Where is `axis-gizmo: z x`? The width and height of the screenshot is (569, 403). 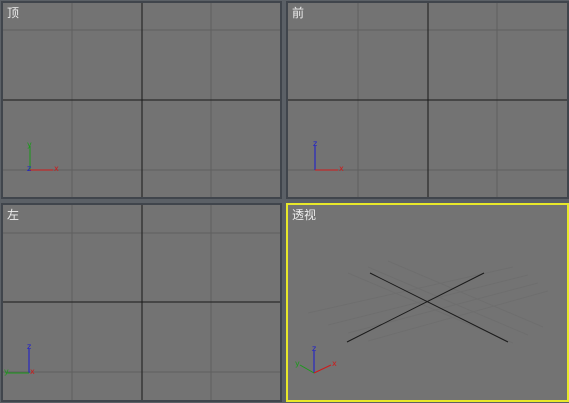
axis-gizmo: z x is located at coordinates (328, 156).